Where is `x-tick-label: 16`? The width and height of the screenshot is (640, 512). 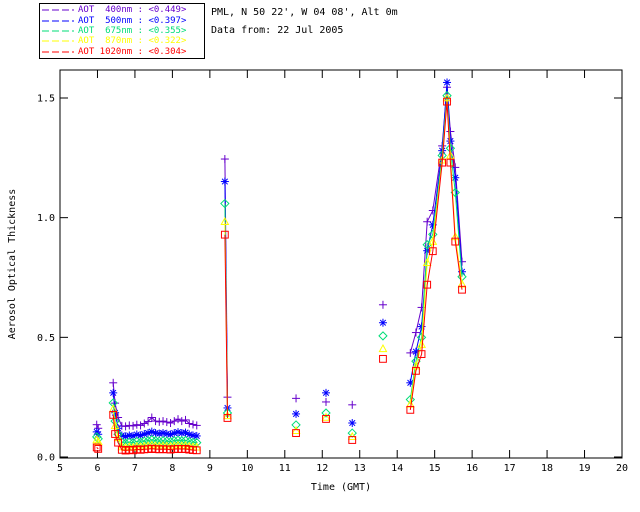 x-tick-label: 16 is located at coordinates (472, 468).